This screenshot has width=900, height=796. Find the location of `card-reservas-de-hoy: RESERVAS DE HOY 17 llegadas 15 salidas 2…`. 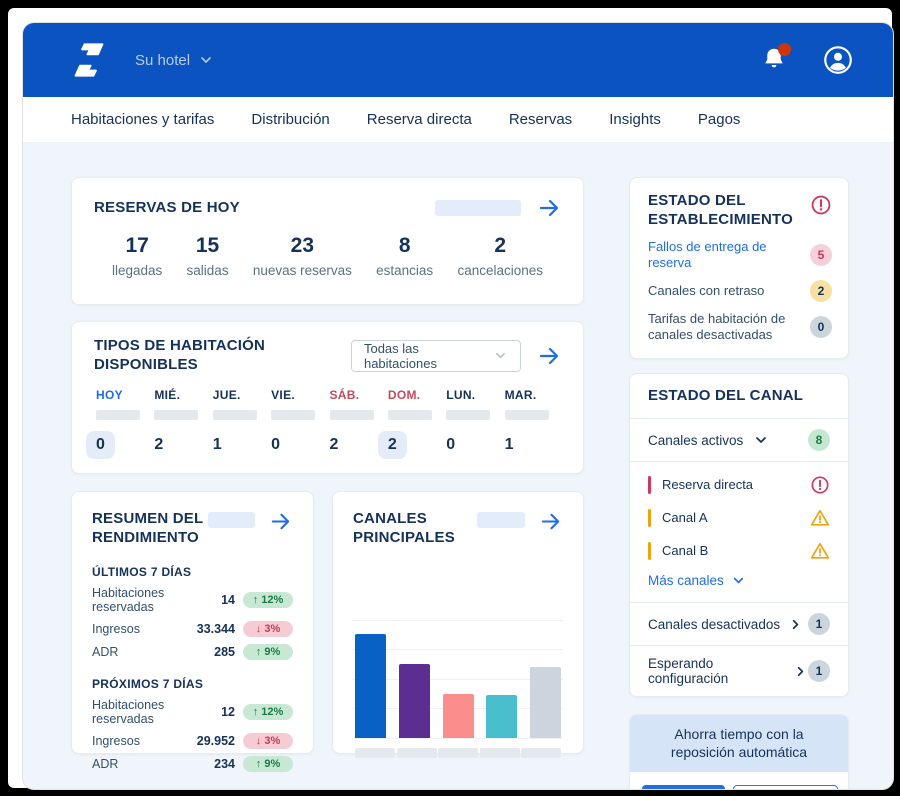

card-reservas-de-hoy: RESERVAS DE HOY 17 llegadas 15 salidas 2… is located at coordinates (327, 241).